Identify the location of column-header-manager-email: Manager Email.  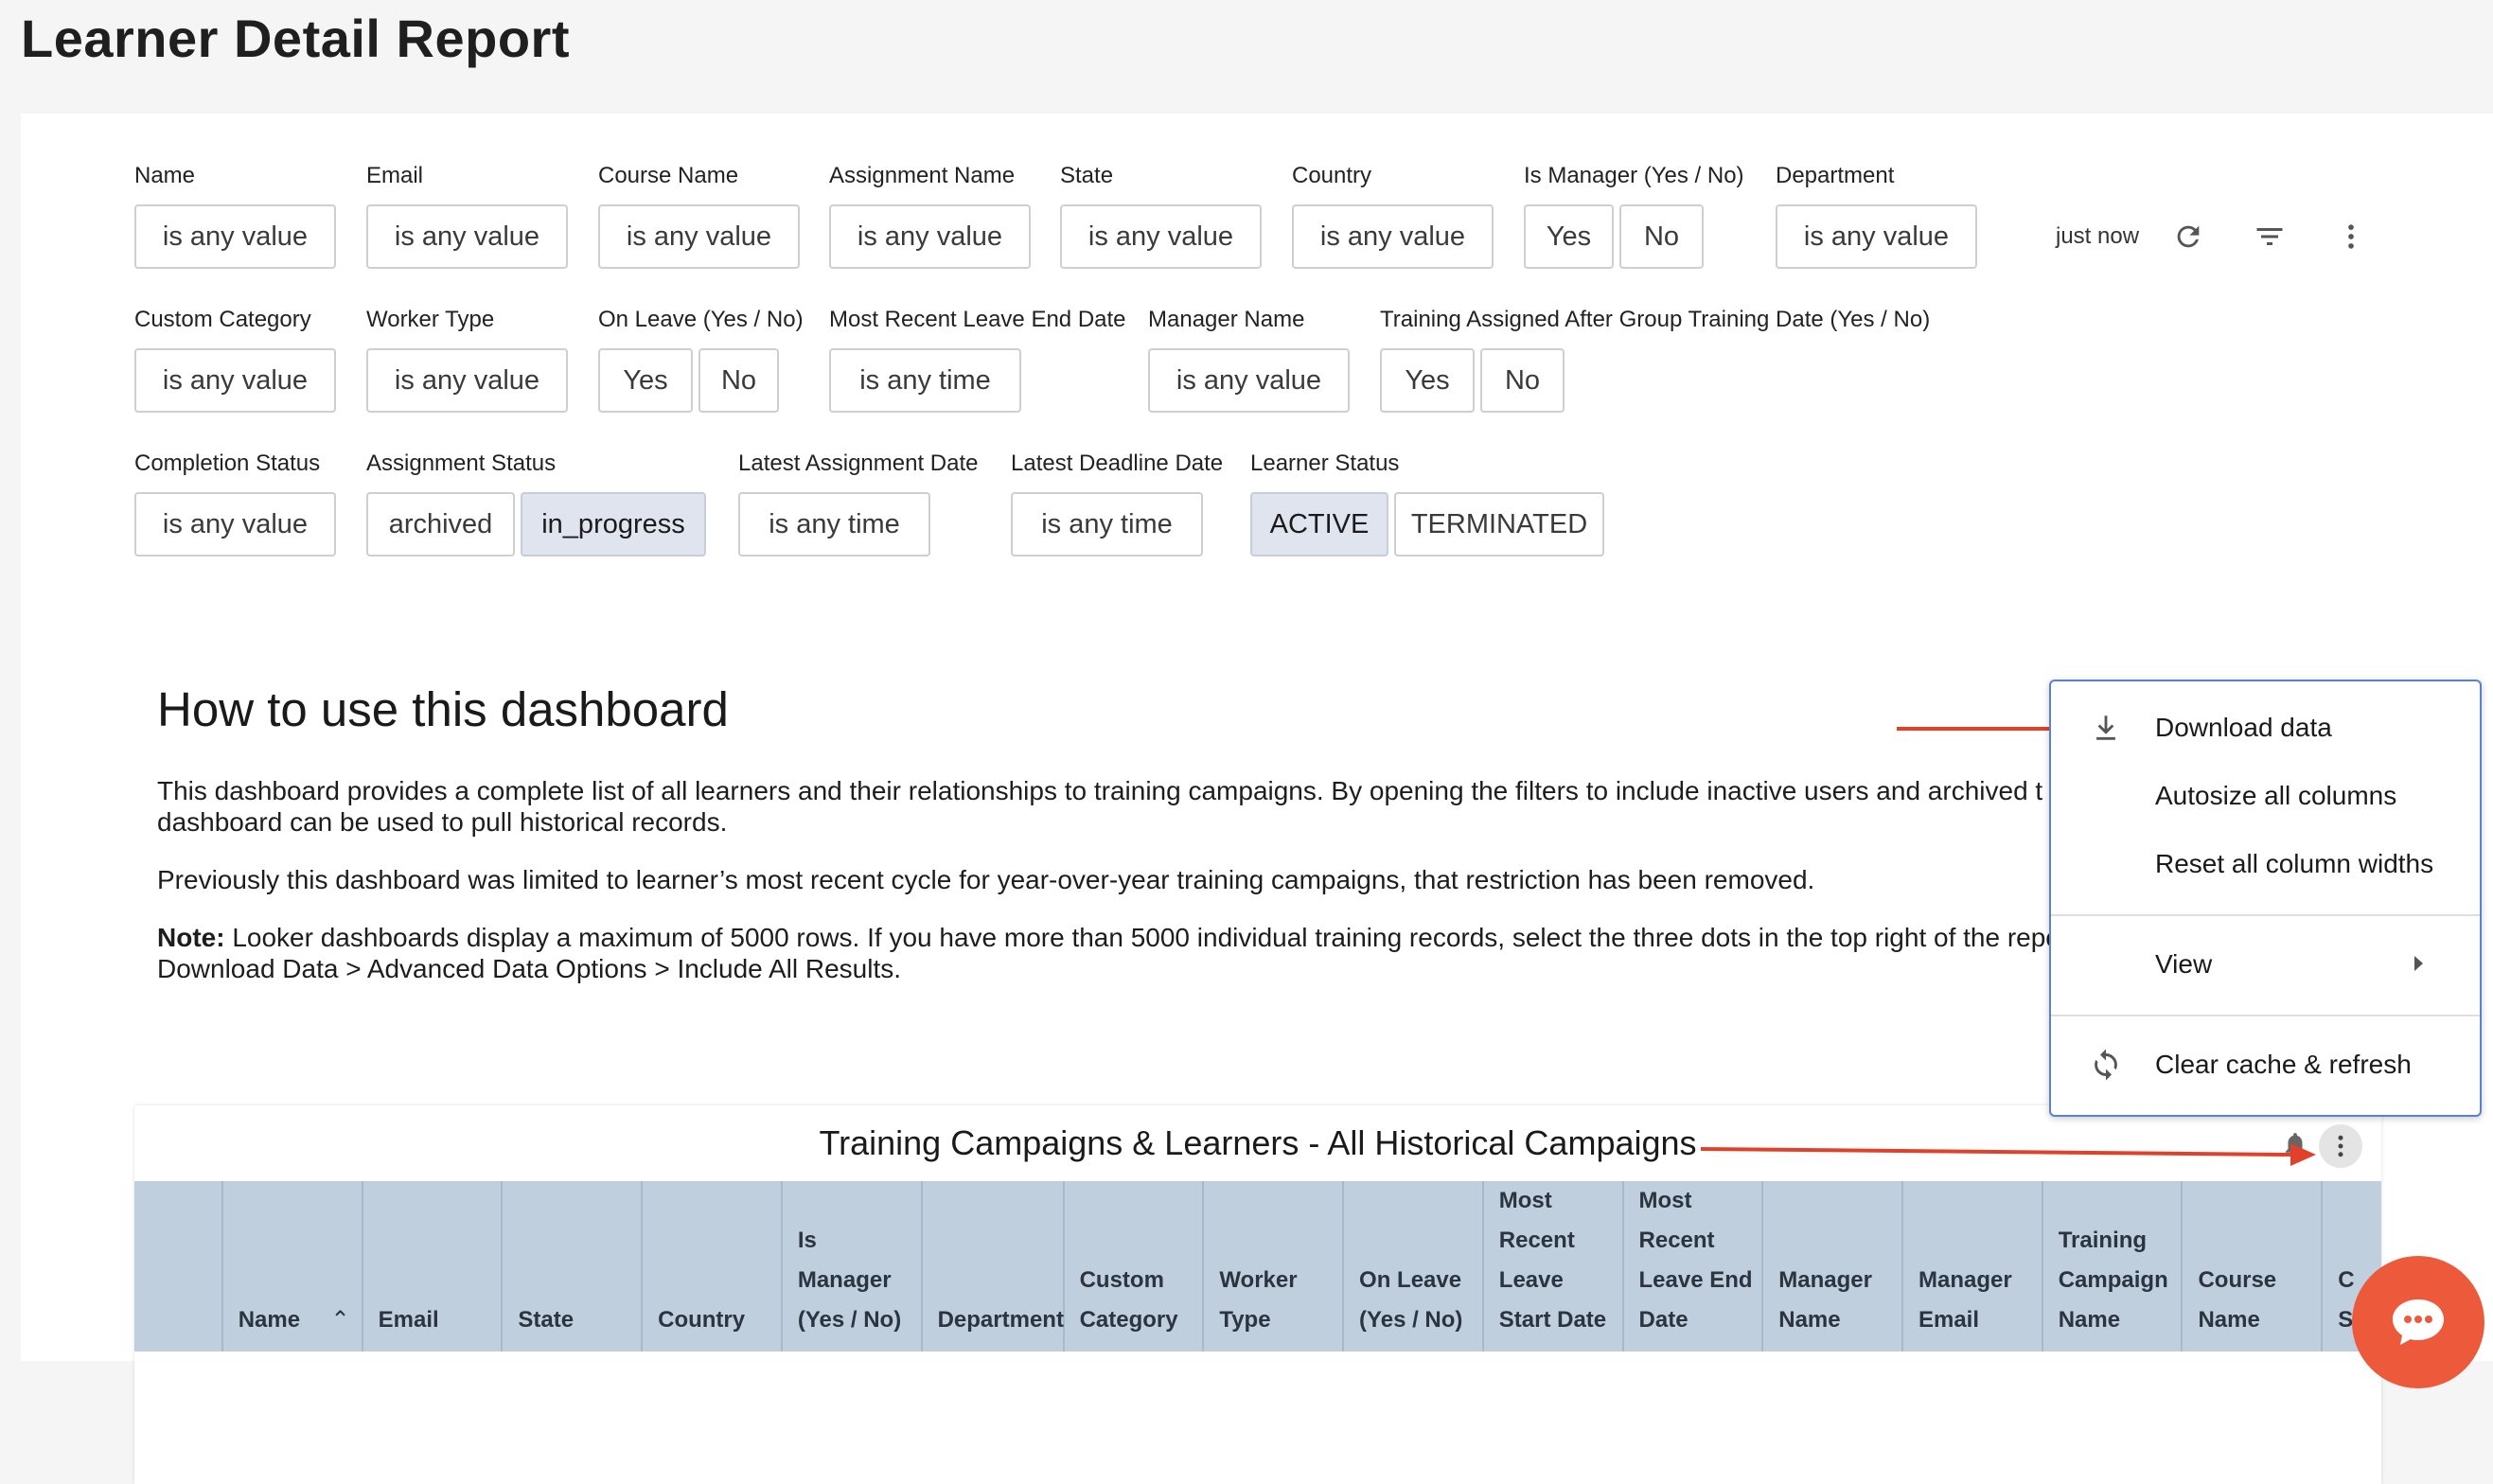
(1973, 1266).